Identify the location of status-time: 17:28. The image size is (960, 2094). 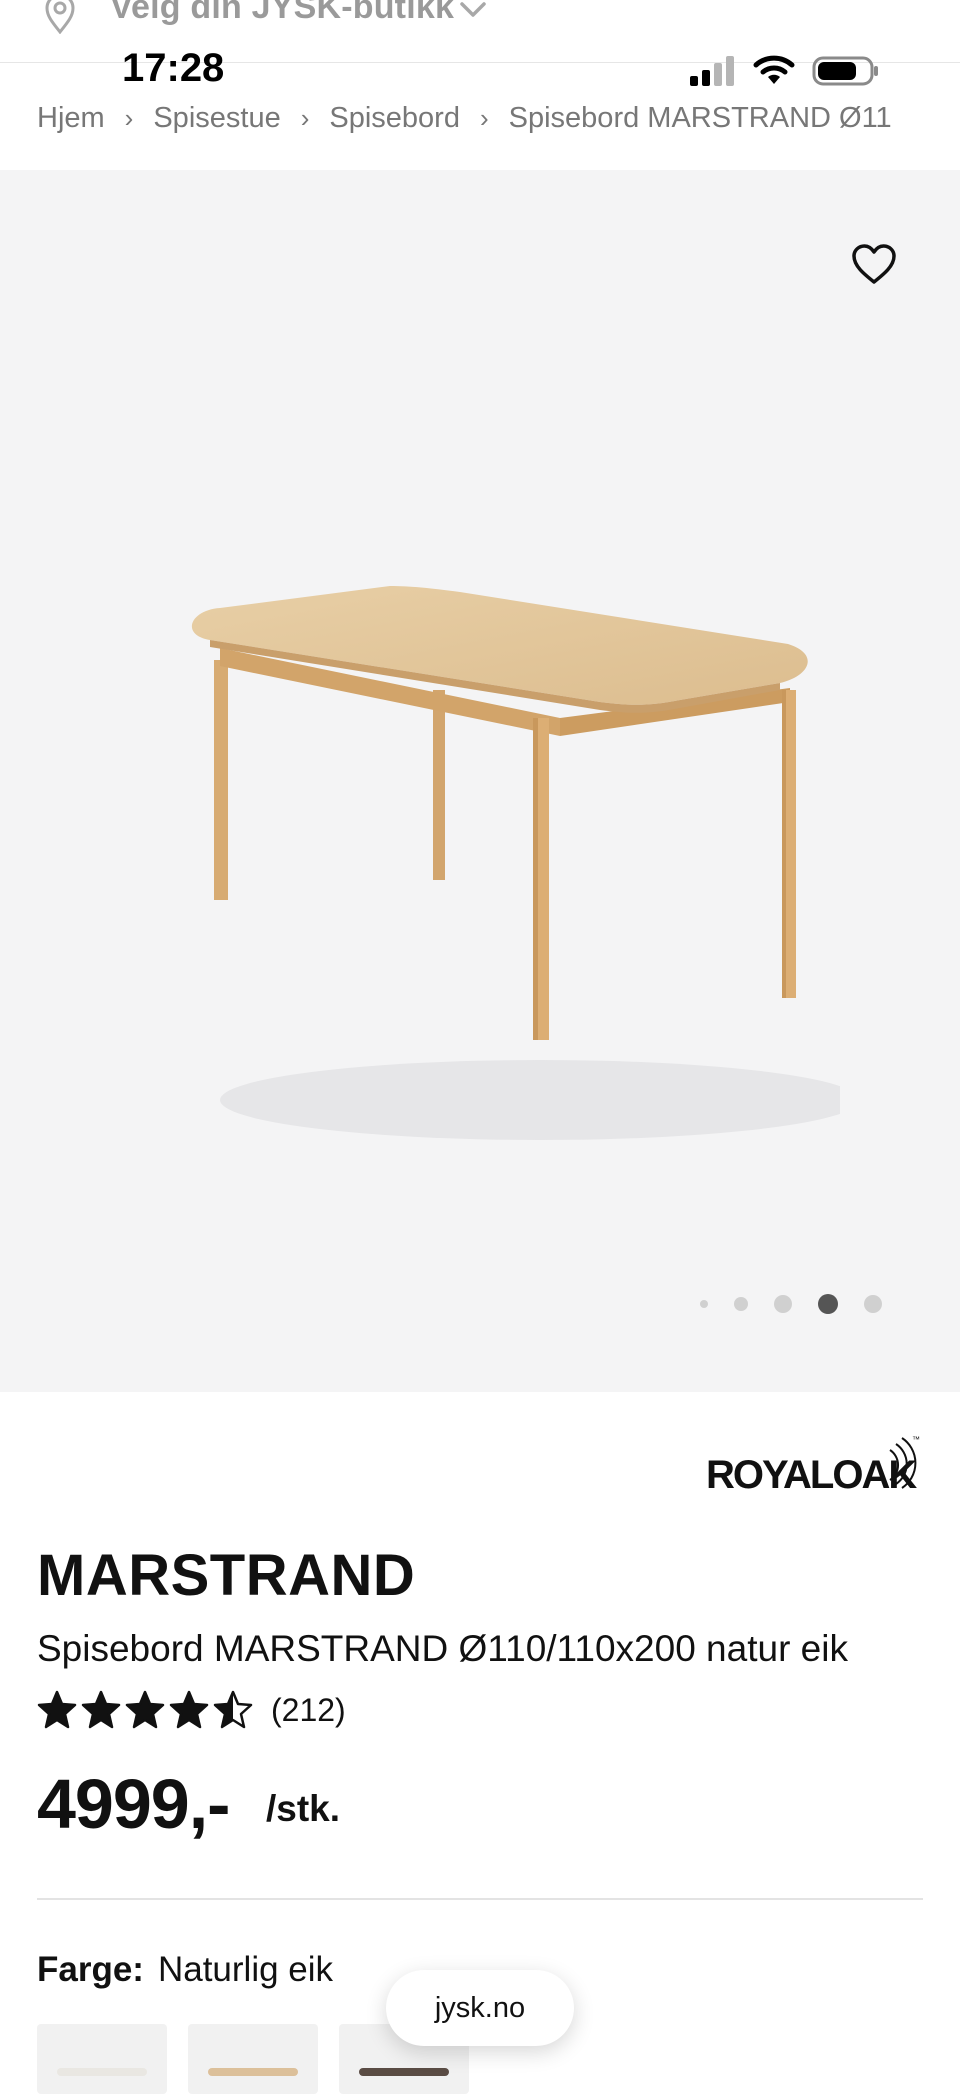
(173, 68).